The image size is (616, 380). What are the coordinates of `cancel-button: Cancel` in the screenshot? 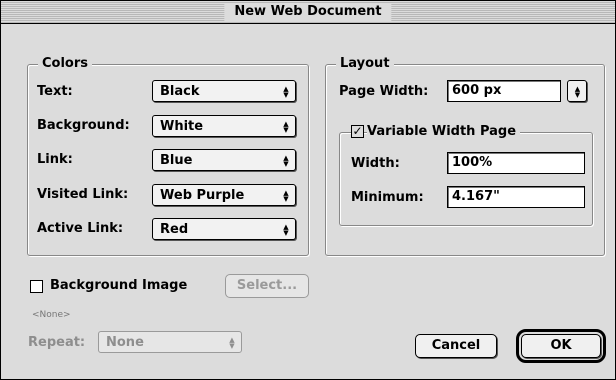 It's located at (456, 346).